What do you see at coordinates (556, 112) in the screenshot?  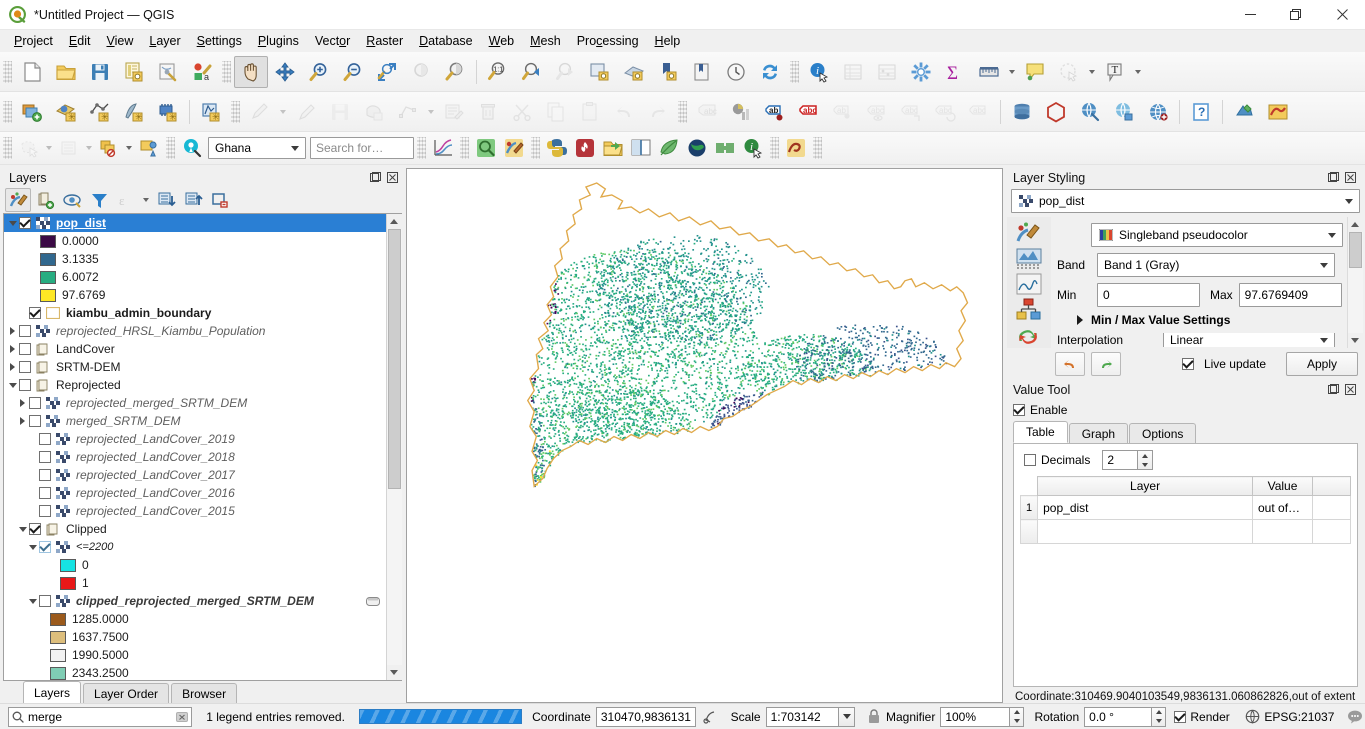 I see `copy-features-icon` at bounding box center [556, 112].